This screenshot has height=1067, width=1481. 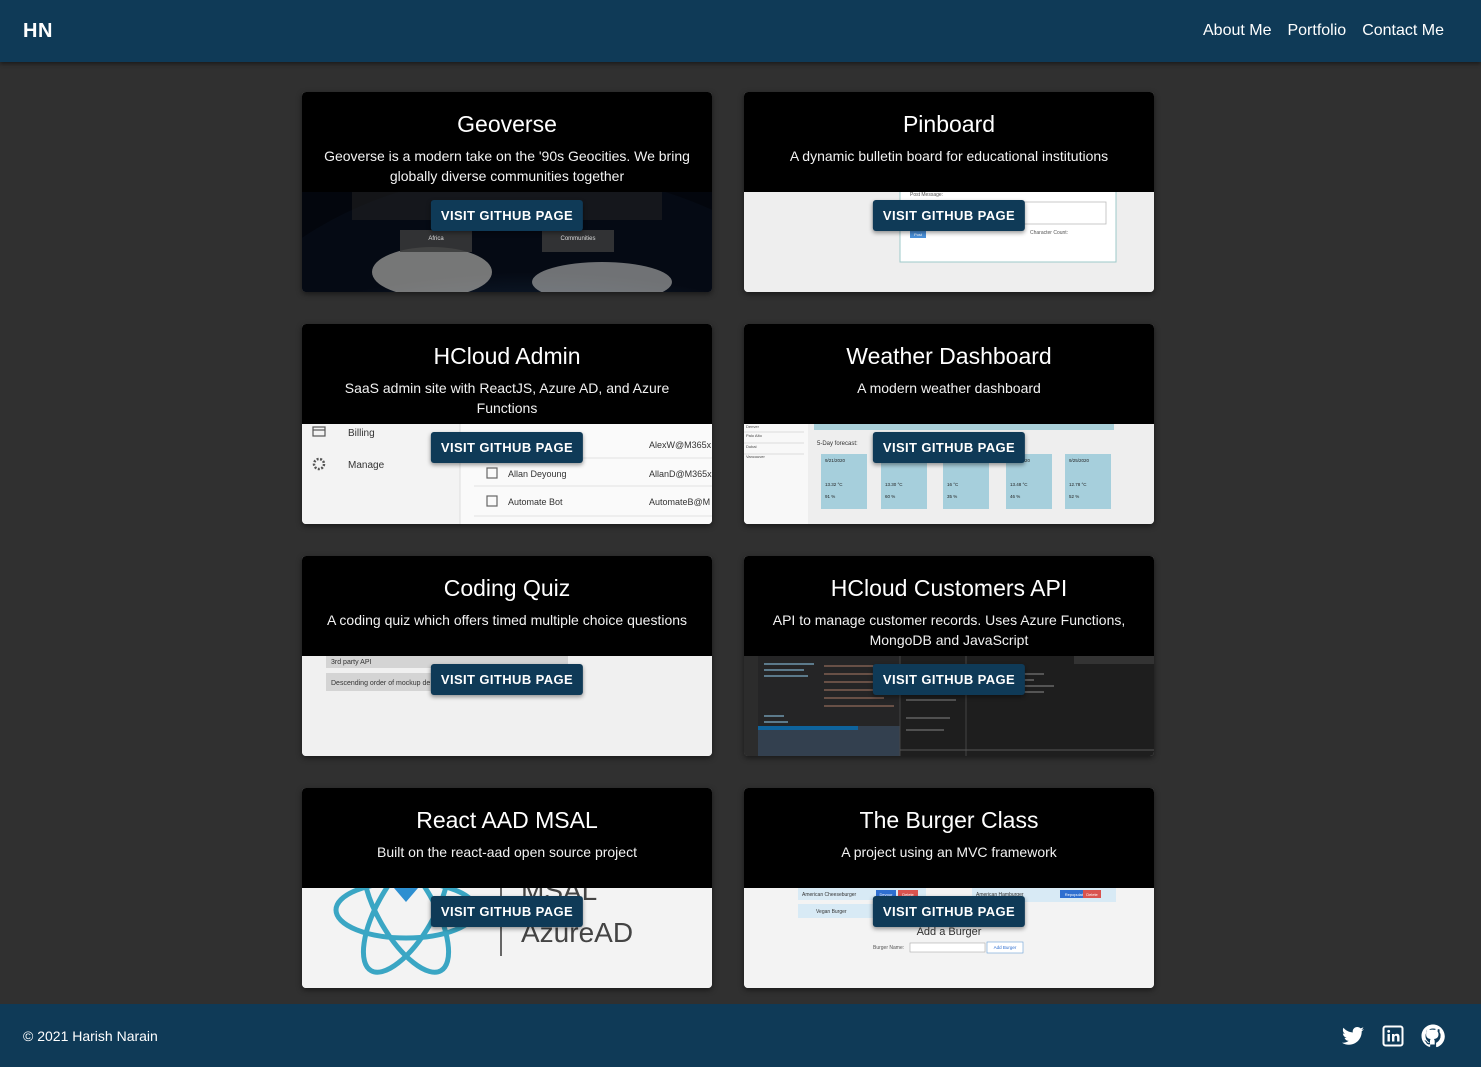 I want to click on card-title: Weather Dashboard, so click(x=949, y=356).